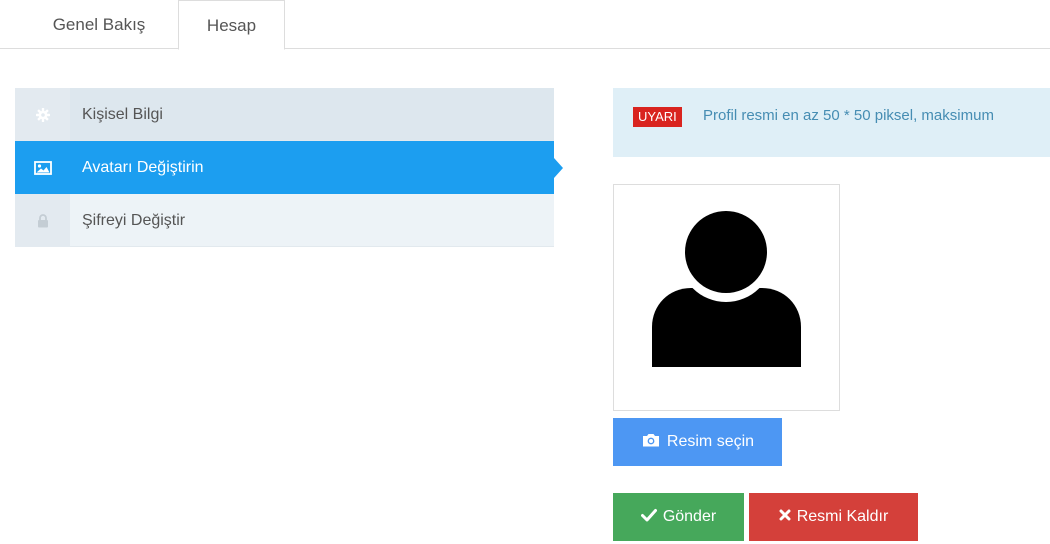 The image size is (1050, 544). I want to click on select-image-button: Resim seçin, so click(697, 442).